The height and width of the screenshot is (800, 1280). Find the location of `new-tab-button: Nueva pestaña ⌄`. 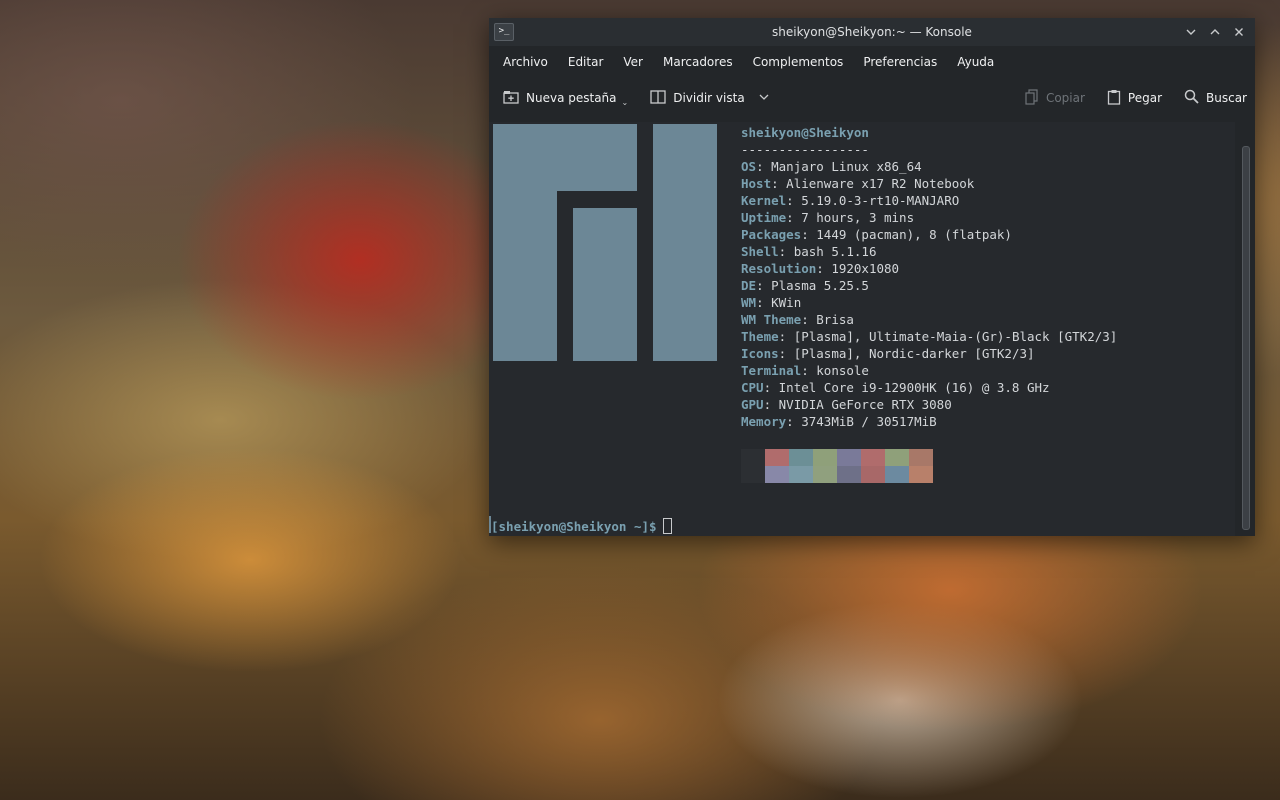

new-tab-button: Nueva pestaña ⌄ is located at coordinates (565, 98).